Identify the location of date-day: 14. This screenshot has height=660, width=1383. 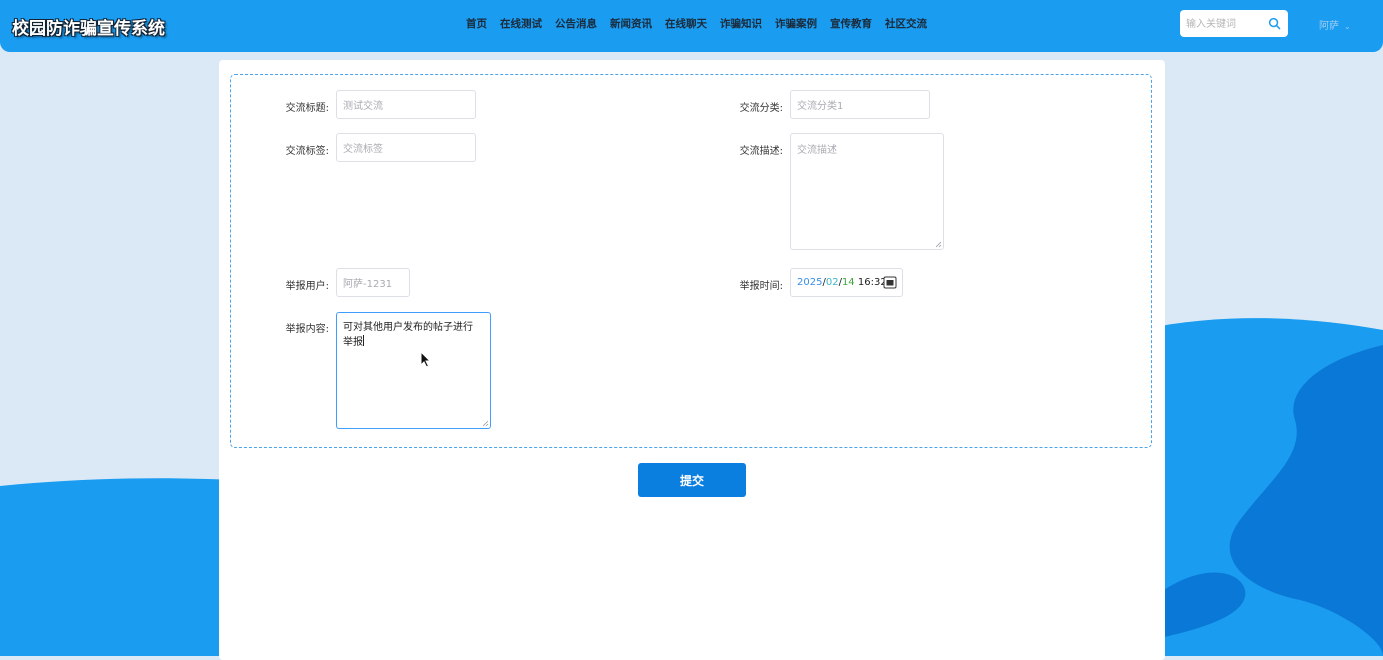
(848, 282).